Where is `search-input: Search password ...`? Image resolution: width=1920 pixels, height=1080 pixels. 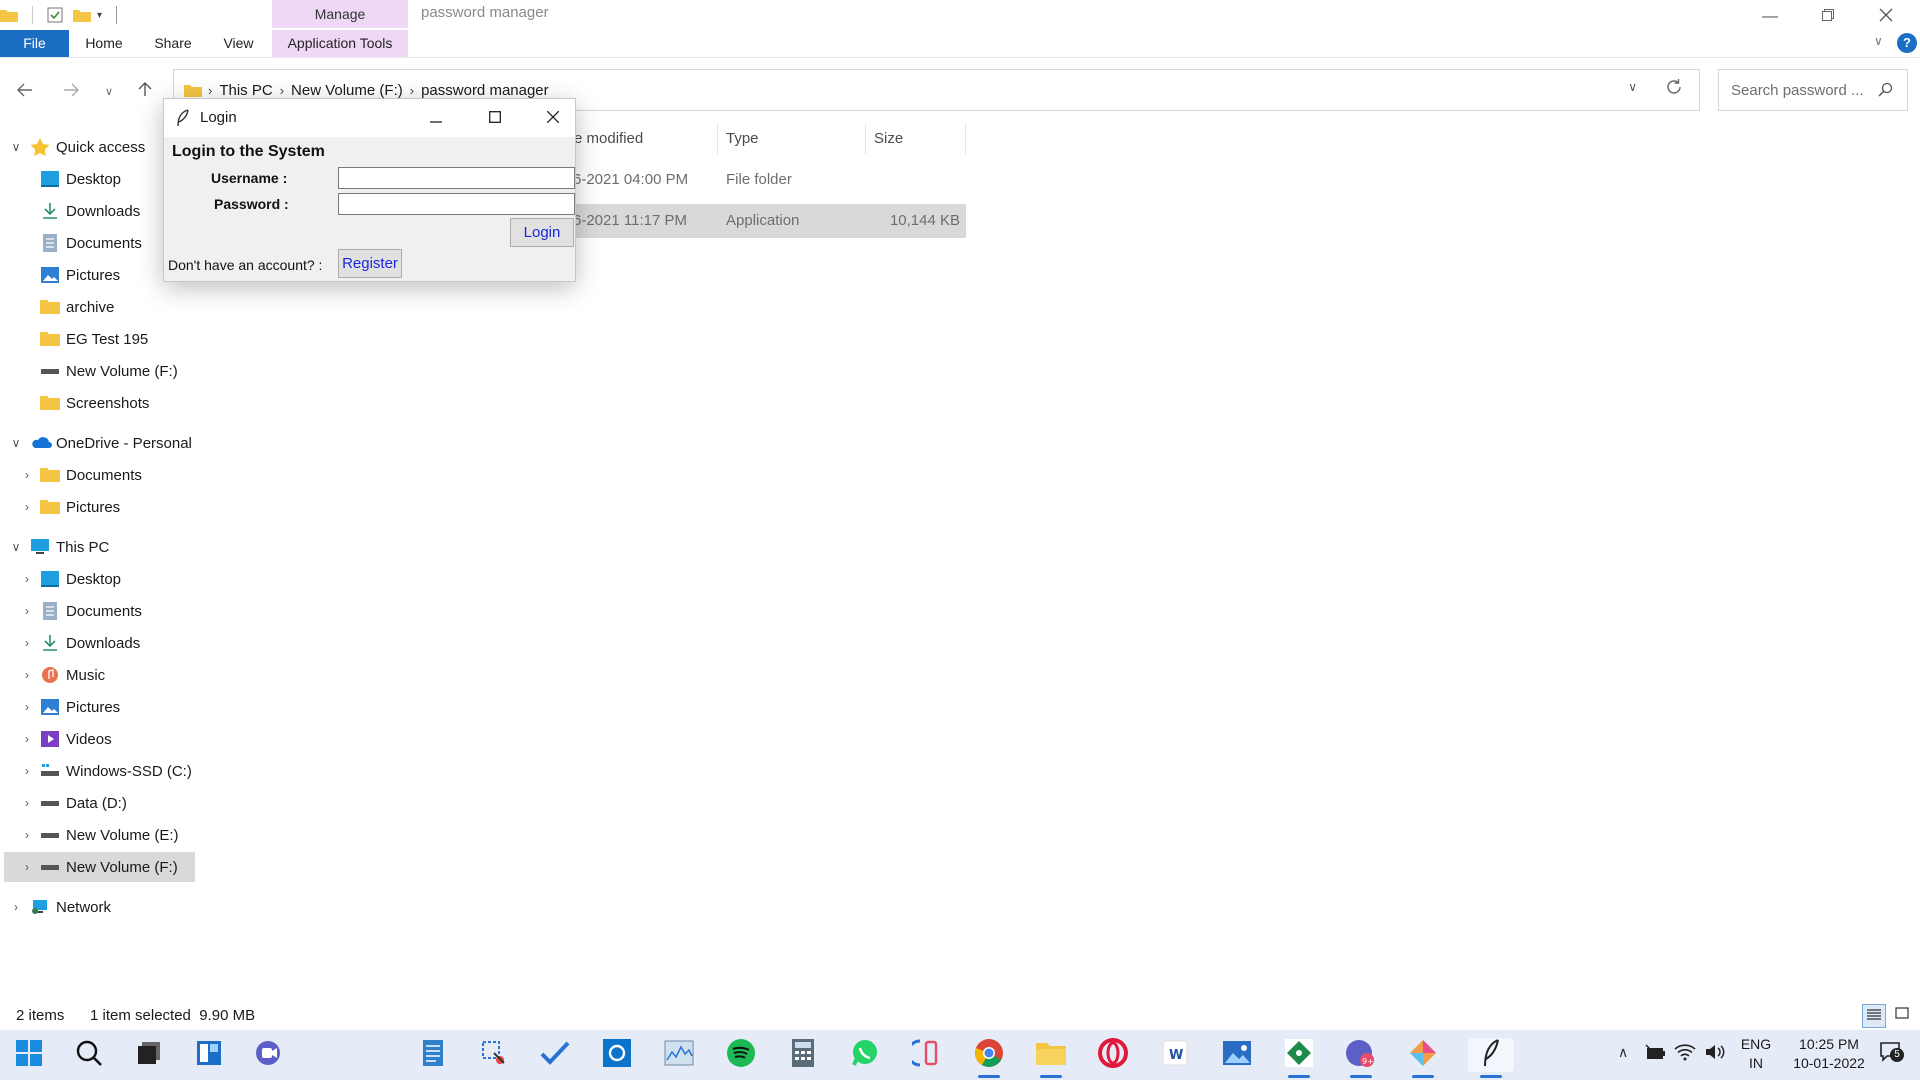
search-input: Search password ... is located at coordinates (1813, 90).